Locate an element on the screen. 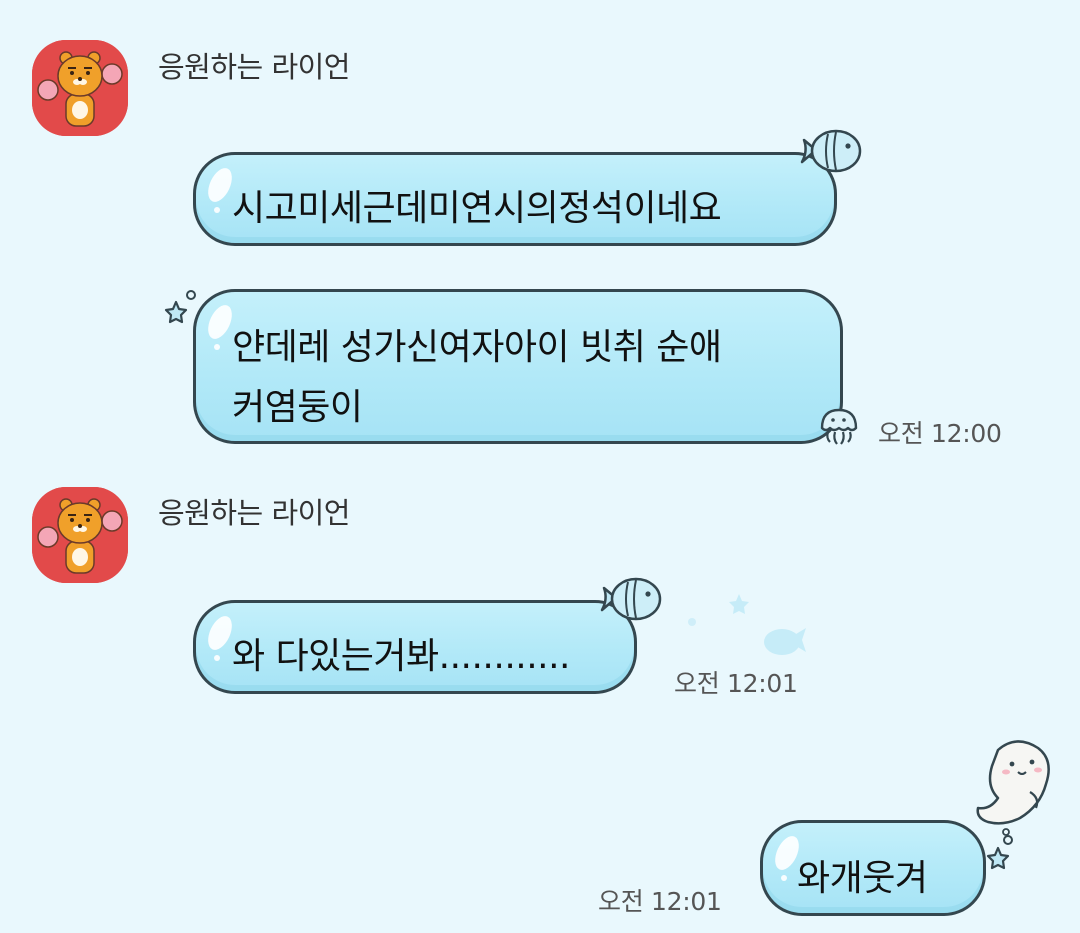 The image size is (1080, 933). message-bubble: 시고미세근데미연시의정석이네요 is located at coordinates (515, 199).